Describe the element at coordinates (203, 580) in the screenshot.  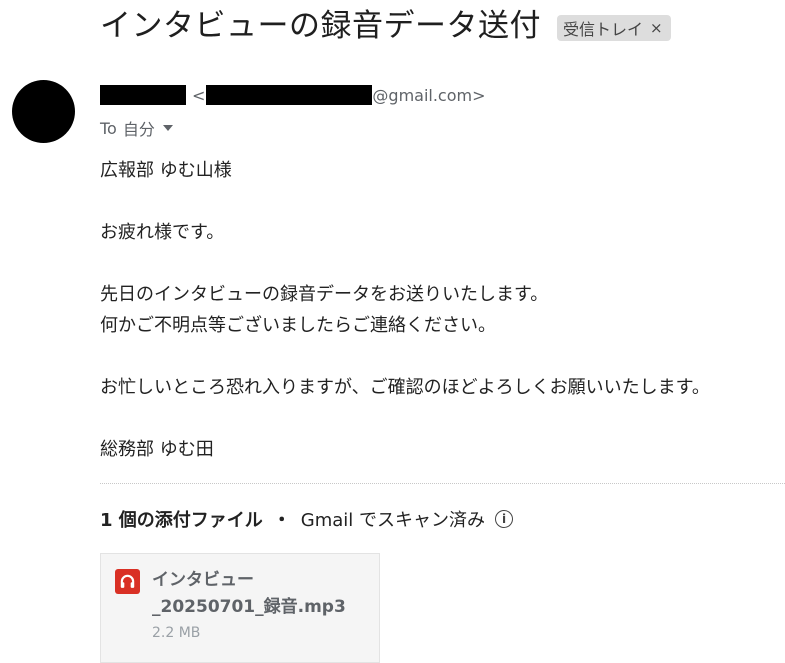
I see `attachment-name-line-1: インタビュー` at that location.